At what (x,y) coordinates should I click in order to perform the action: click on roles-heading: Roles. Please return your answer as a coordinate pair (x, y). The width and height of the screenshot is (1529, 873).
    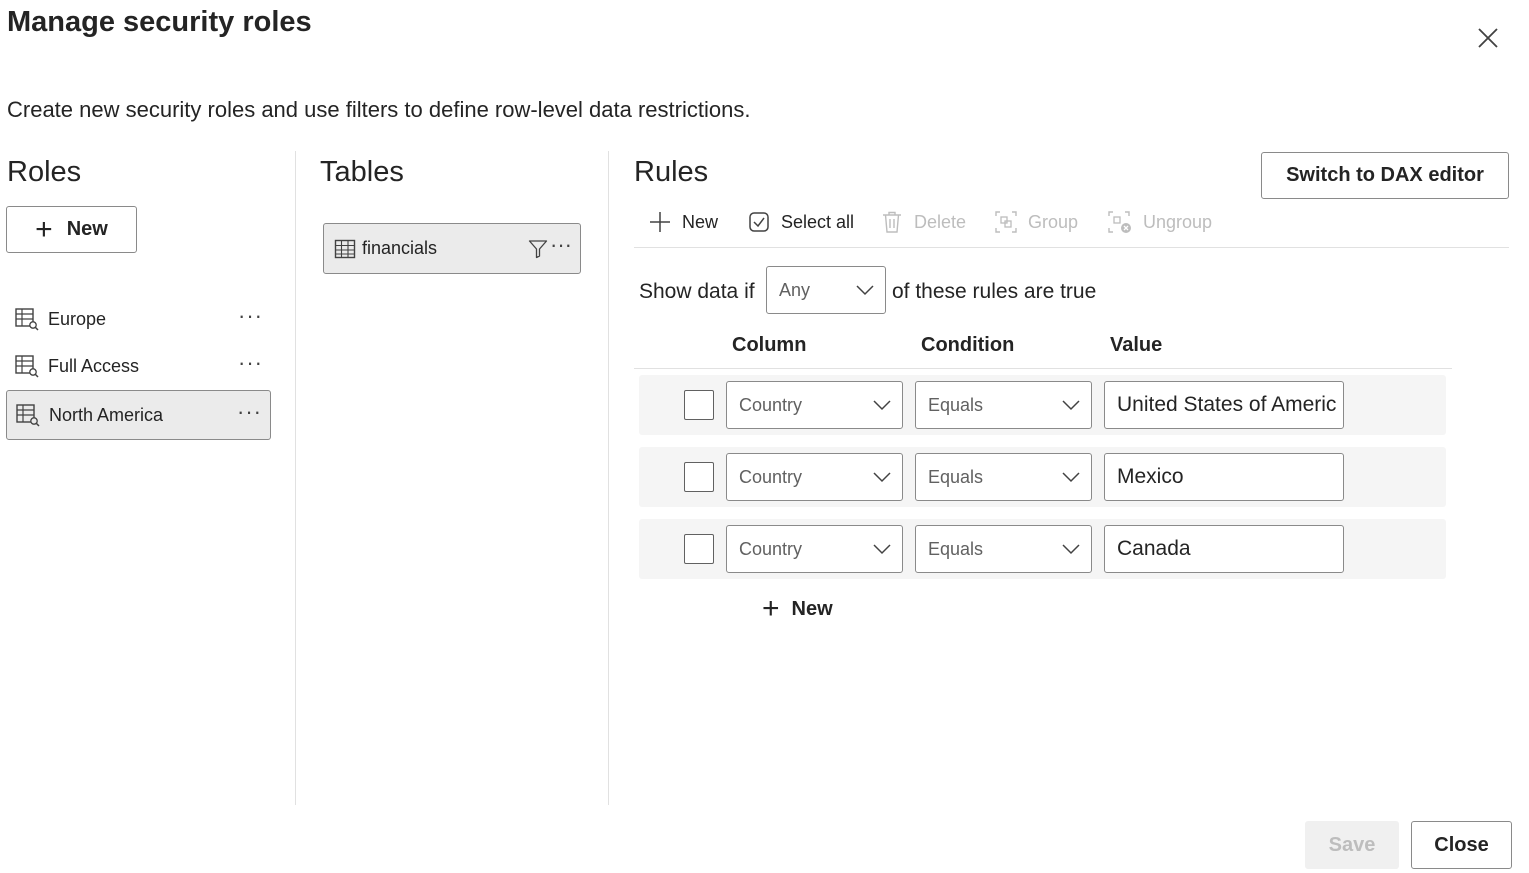
    Looking at the image, I should click on (44, 172).